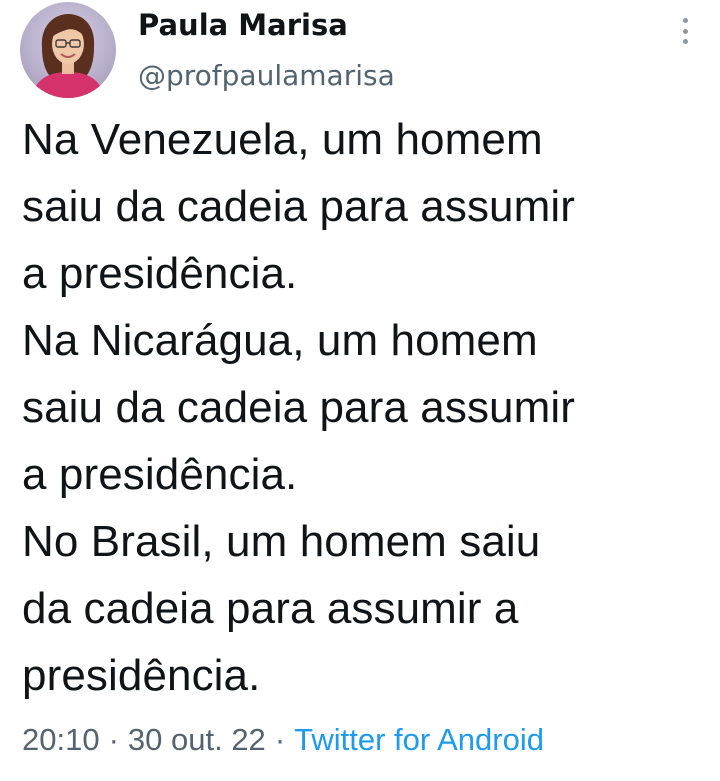 Image resolution: width=720 pixels, height=781 pixels. Describe the element at coordinates (266, 76) in the screenshot. I see `author-handle: @profpaulamarisa` at that location.